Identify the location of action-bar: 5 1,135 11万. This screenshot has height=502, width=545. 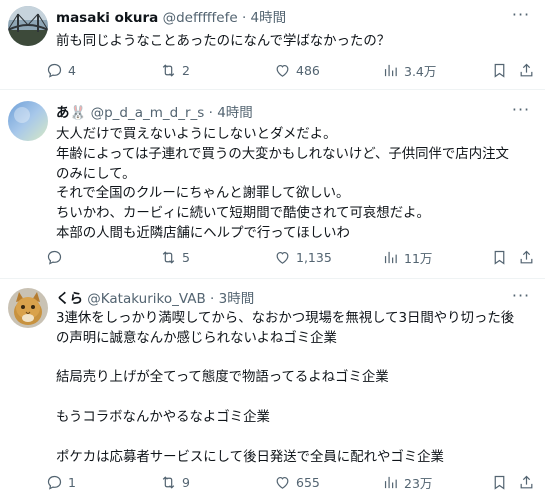
(295, 257).